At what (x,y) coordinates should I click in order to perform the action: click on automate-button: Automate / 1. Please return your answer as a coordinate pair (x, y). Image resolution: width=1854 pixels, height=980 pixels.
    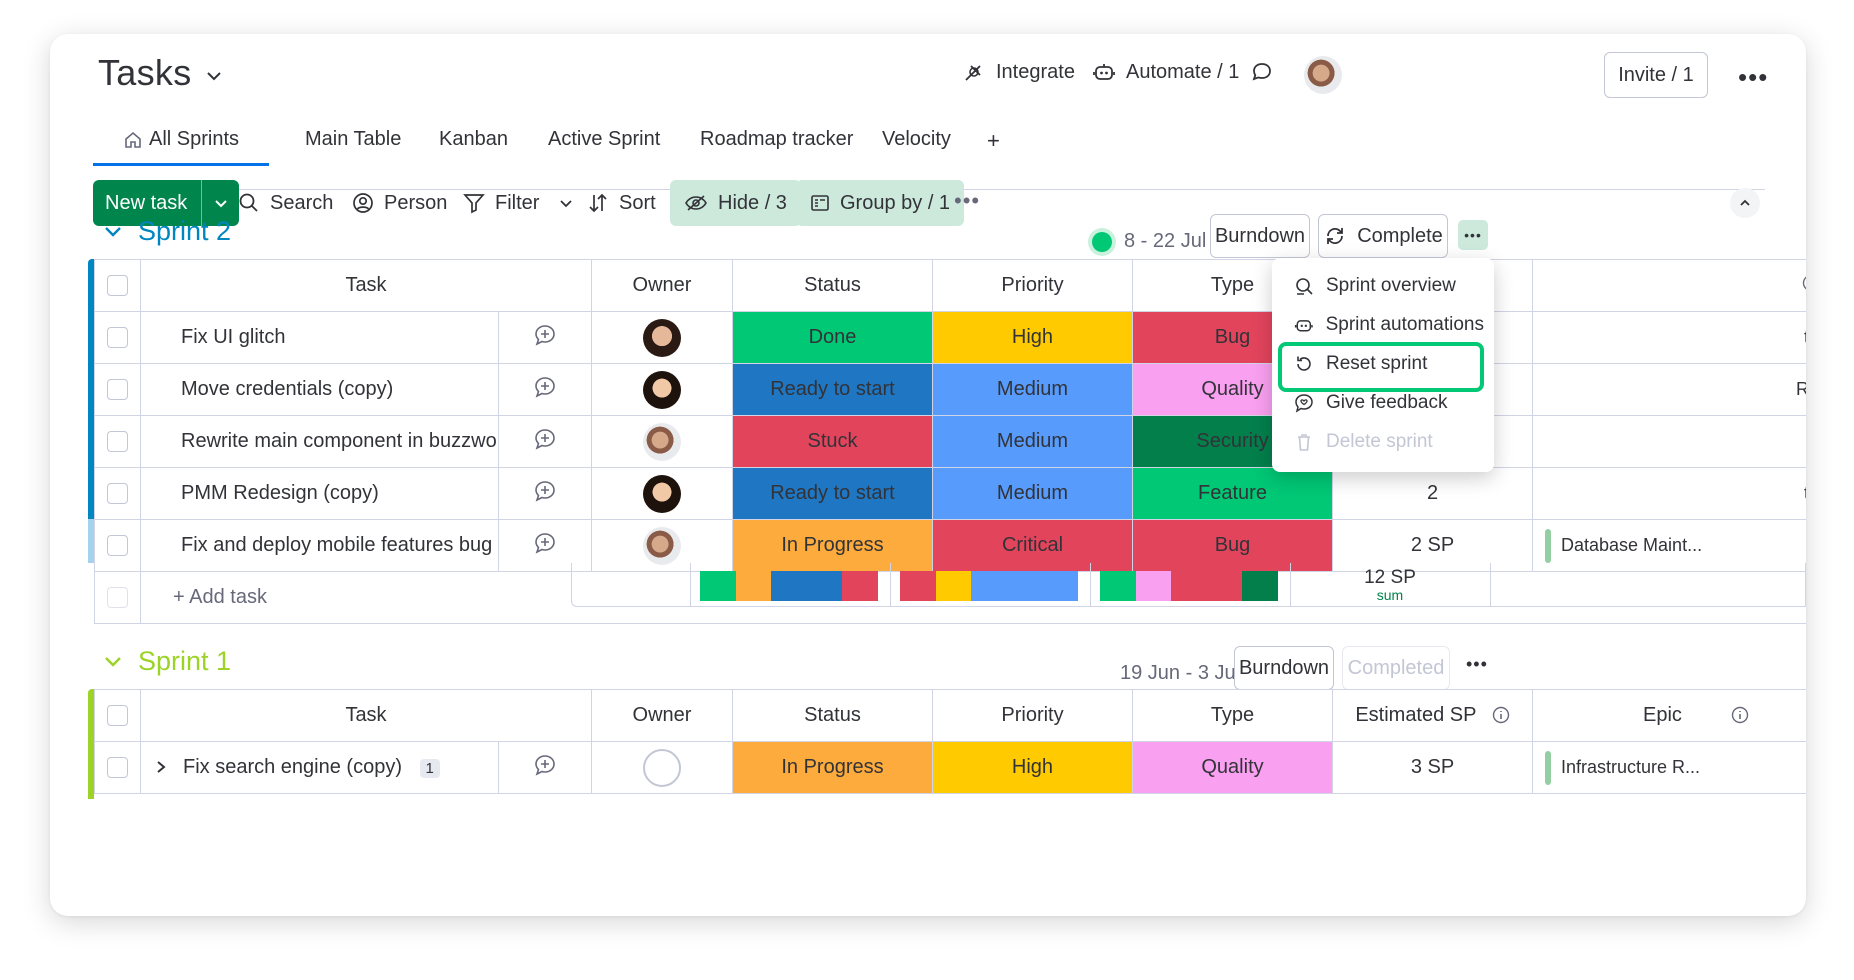
    Looking at the image, I should click on (1165, 72).